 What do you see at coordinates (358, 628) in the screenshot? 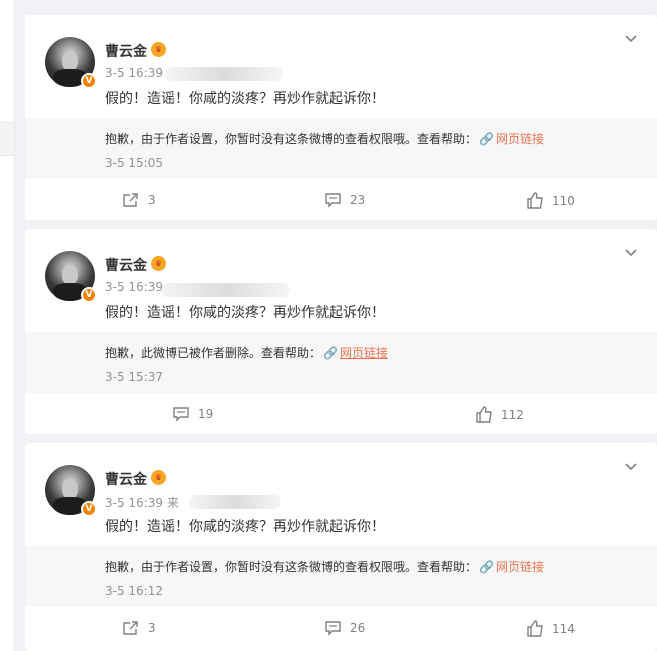
I see `comment-count: 26` at bounding box center [358, 628].